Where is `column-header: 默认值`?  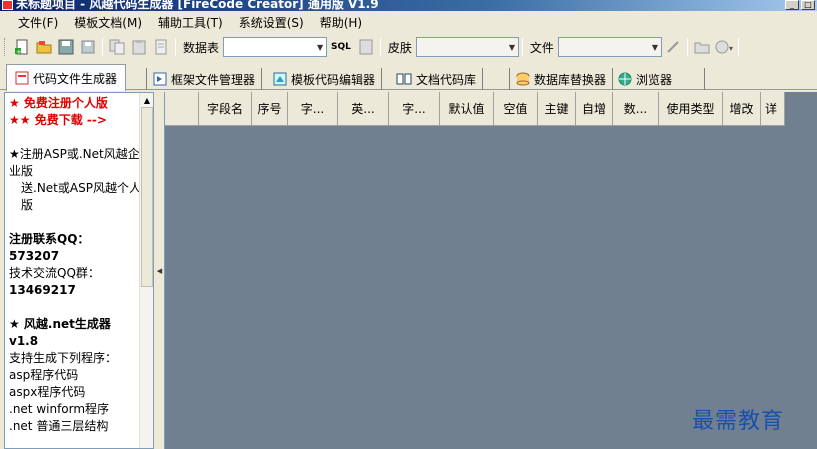
column-header: 默认值 is located at coordinates (467, 109).